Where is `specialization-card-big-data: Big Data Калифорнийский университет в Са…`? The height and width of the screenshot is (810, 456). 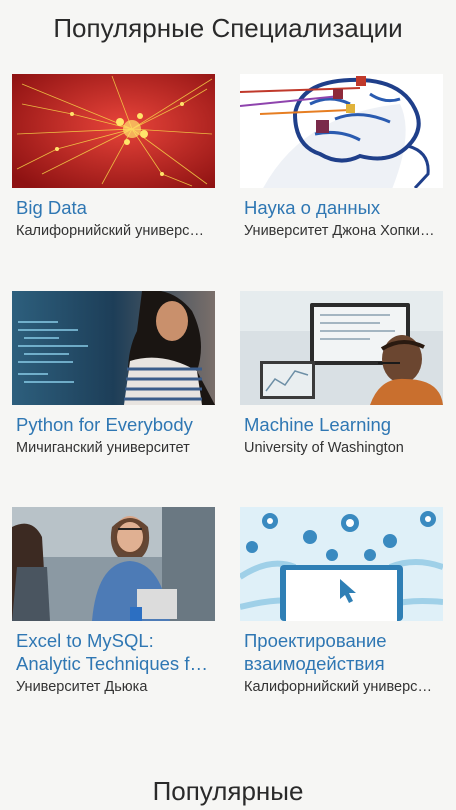
specialization-card-big-data: Big Data Калифорнийский университет в Са… is located at coordinates (113, 157).